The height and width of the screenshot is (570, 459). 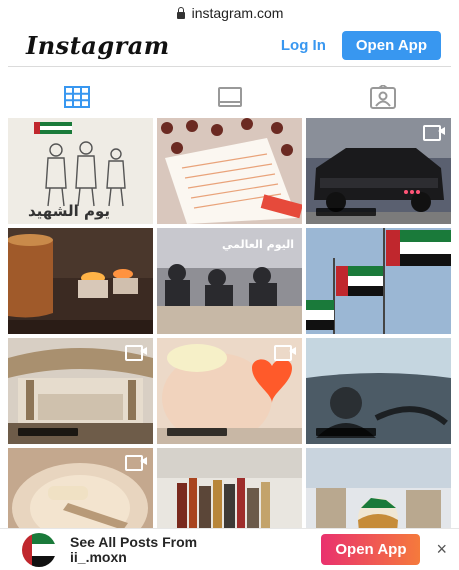 I want to click on post-overlay-text: اليوم العالمي, so click(x=257, y=244).